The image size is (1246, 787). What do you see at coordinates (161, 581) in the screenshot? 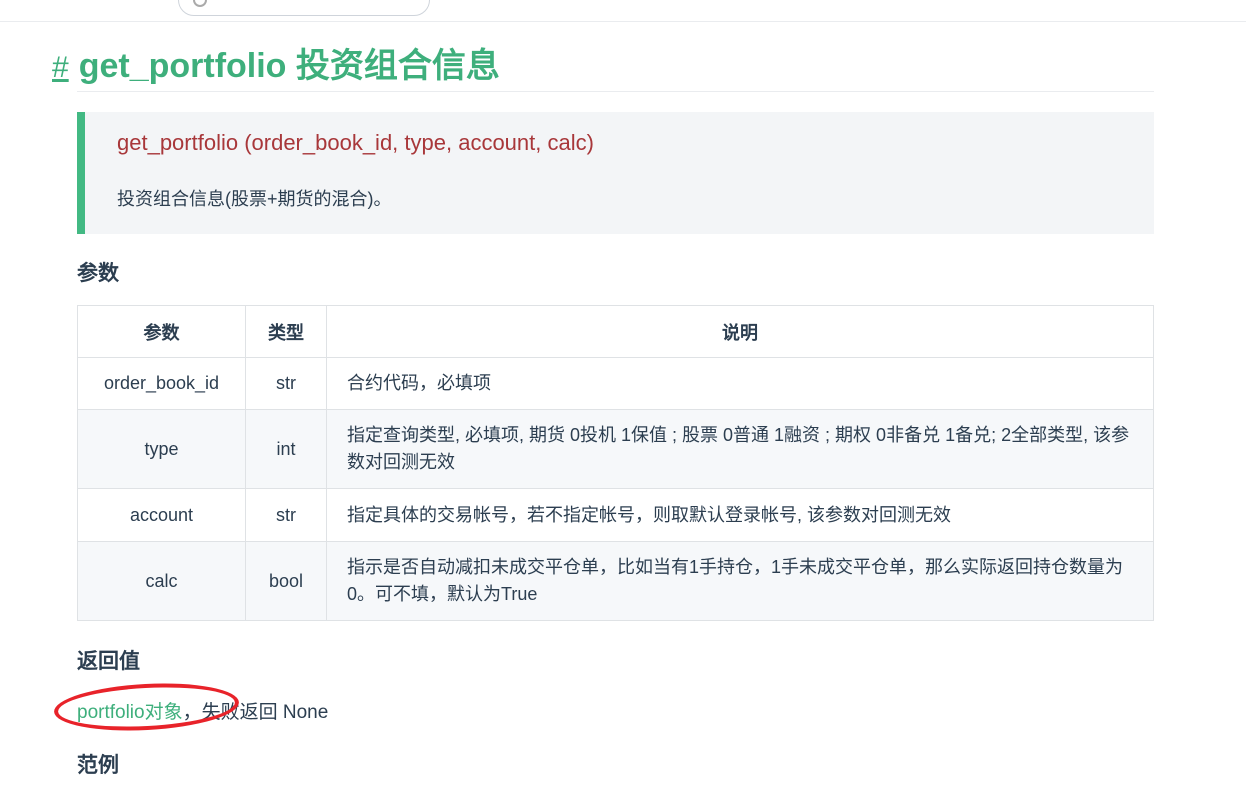
I see `param-name: calc` at bounding box center [161, 581].